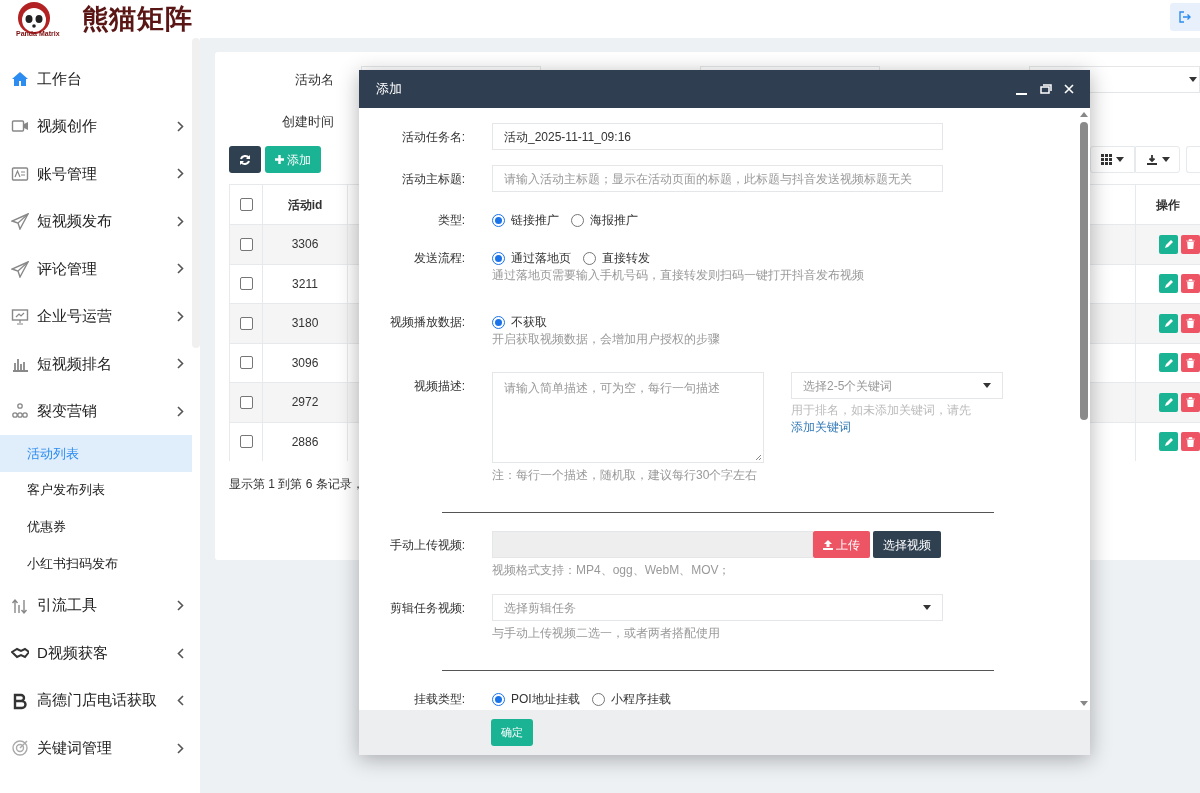 The height and width of the screenshot is (793, 1200). What do you see at coordinates (96, 221) in the screenshot?
I see `sidebar-item: 短视频发布` at bounding box center [96, 221].